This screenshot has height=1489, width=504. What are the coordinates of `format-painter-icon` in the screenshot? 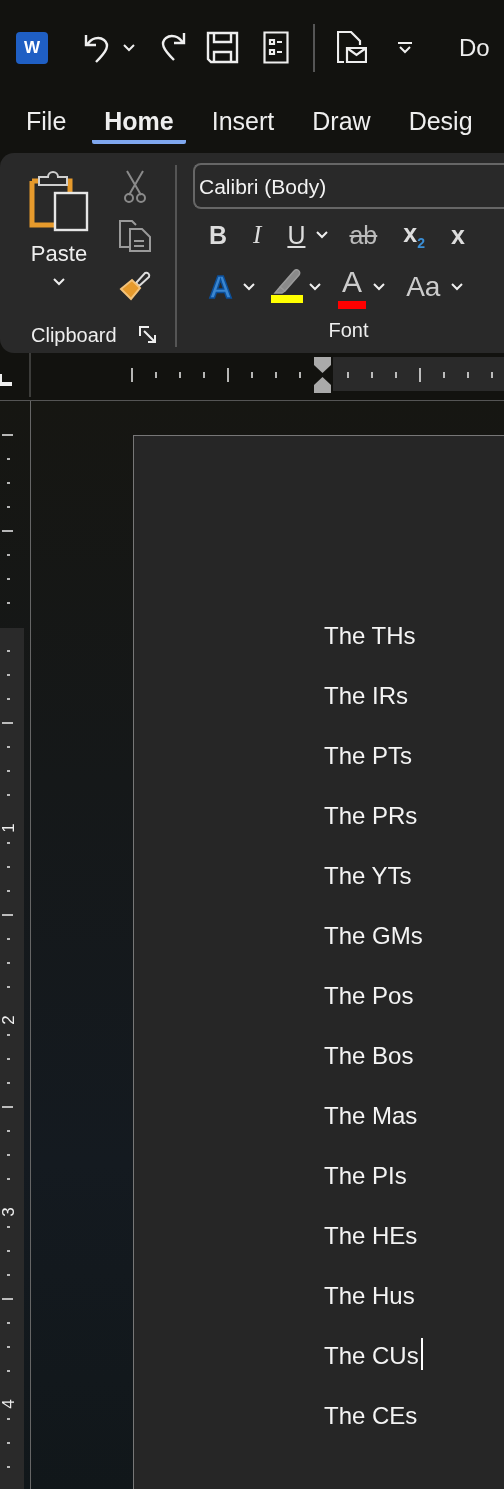 It's located at (135, 286).